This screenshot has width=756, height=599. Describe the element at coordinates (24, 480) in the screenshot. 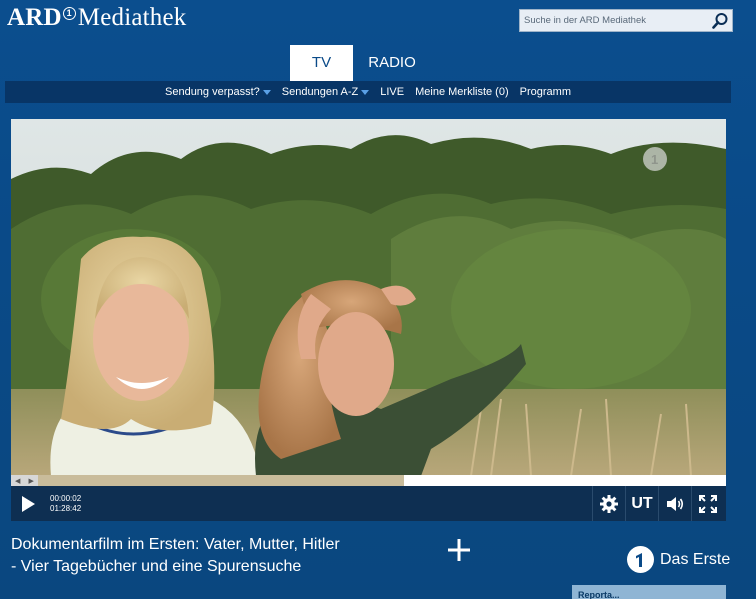

I see `seek-step-buttons: ◀ ▶` at that location.